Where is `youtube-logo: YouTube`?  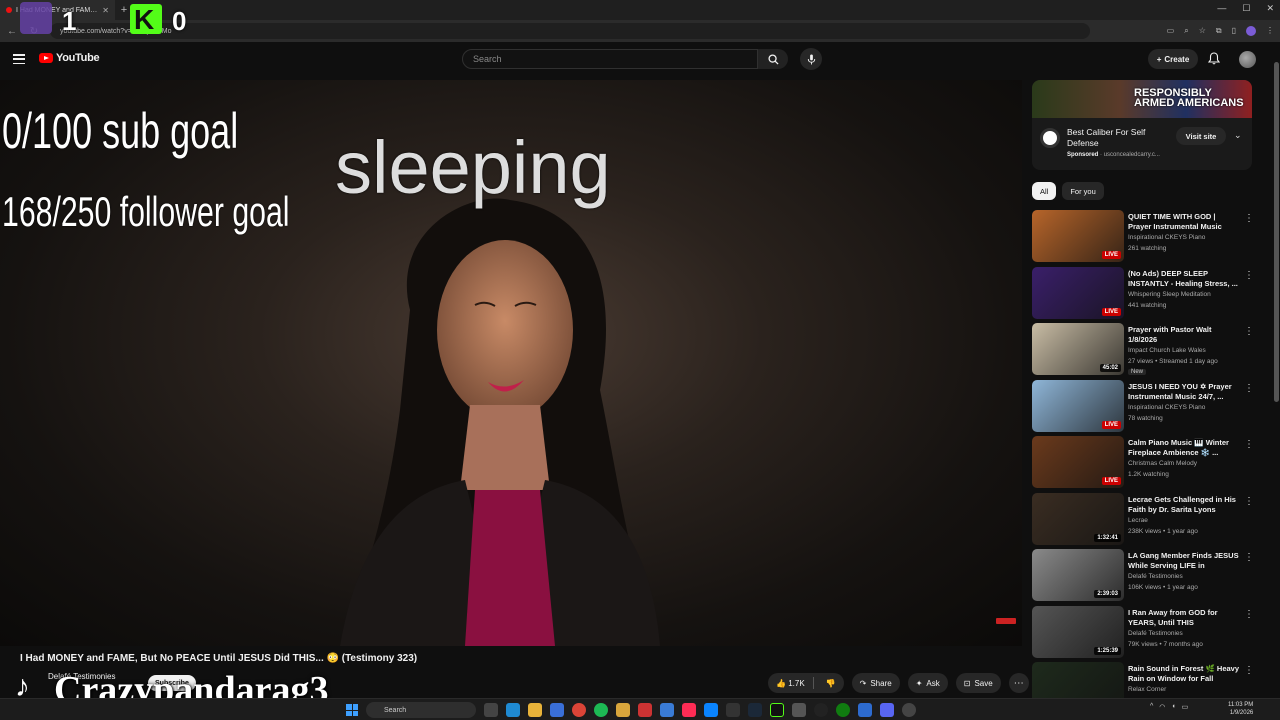
youtube-logo: YouTube is located at coordinates (69, 58).